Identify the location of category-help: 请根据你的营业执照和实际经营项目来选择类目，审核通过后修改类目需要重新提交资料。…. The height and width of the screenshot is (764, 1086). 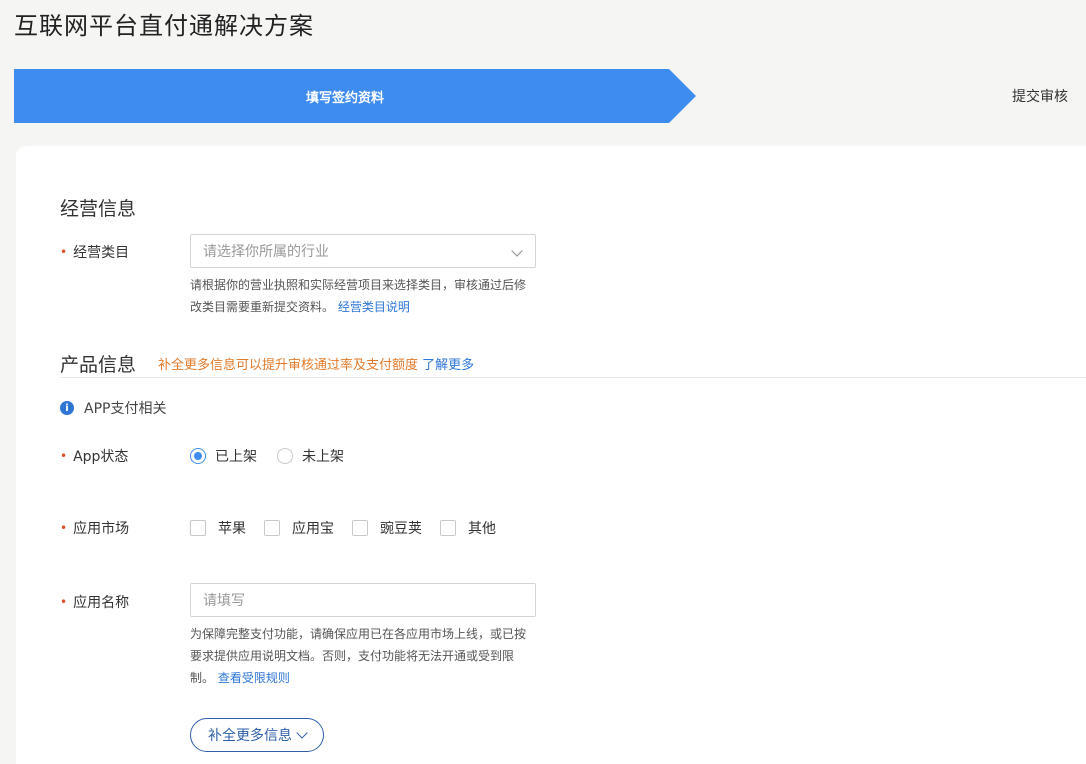
(363, 296).